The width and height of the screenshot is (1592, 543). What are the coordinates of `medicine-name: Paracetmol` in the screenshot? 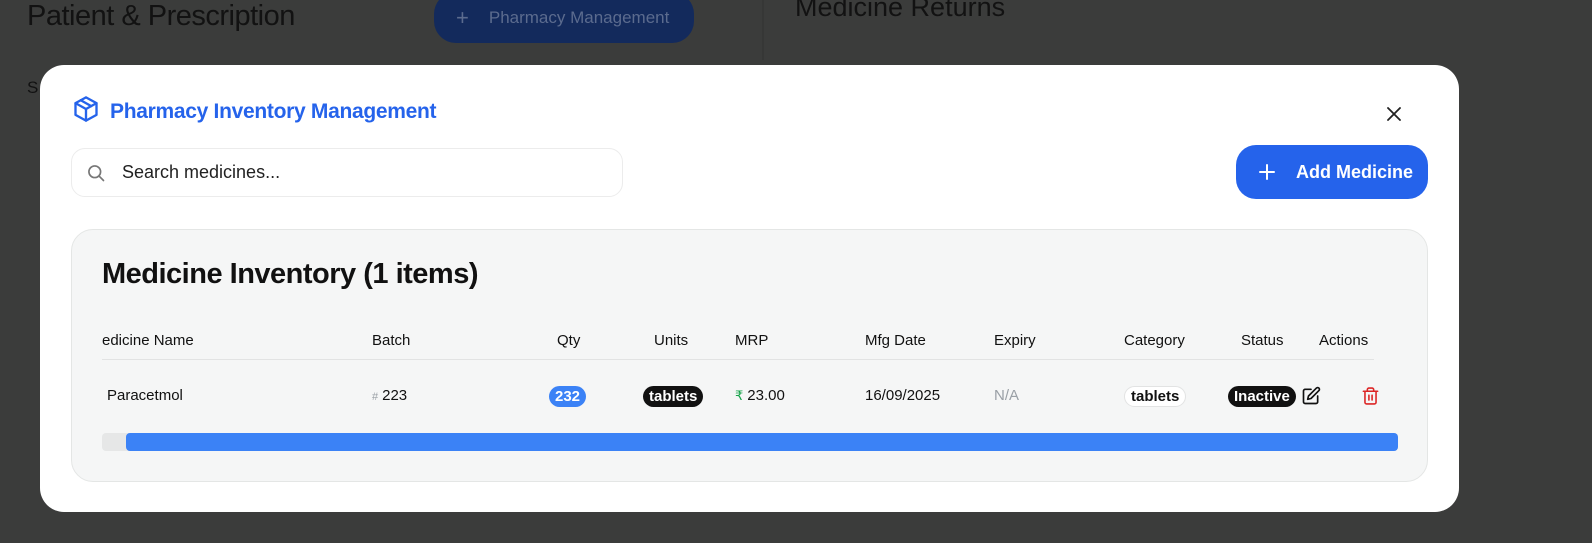 It's located at (145, 395).